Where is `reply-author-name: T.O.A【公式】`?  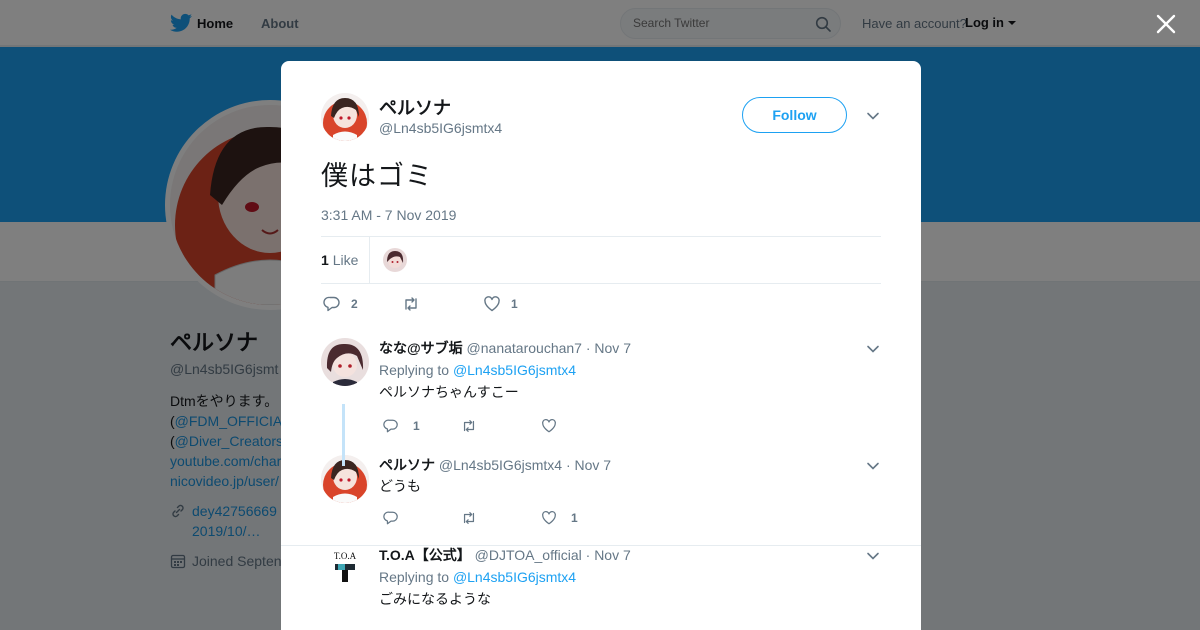 reply-author-name: T.O.A【公式】 is located at coordinates (425, 555).